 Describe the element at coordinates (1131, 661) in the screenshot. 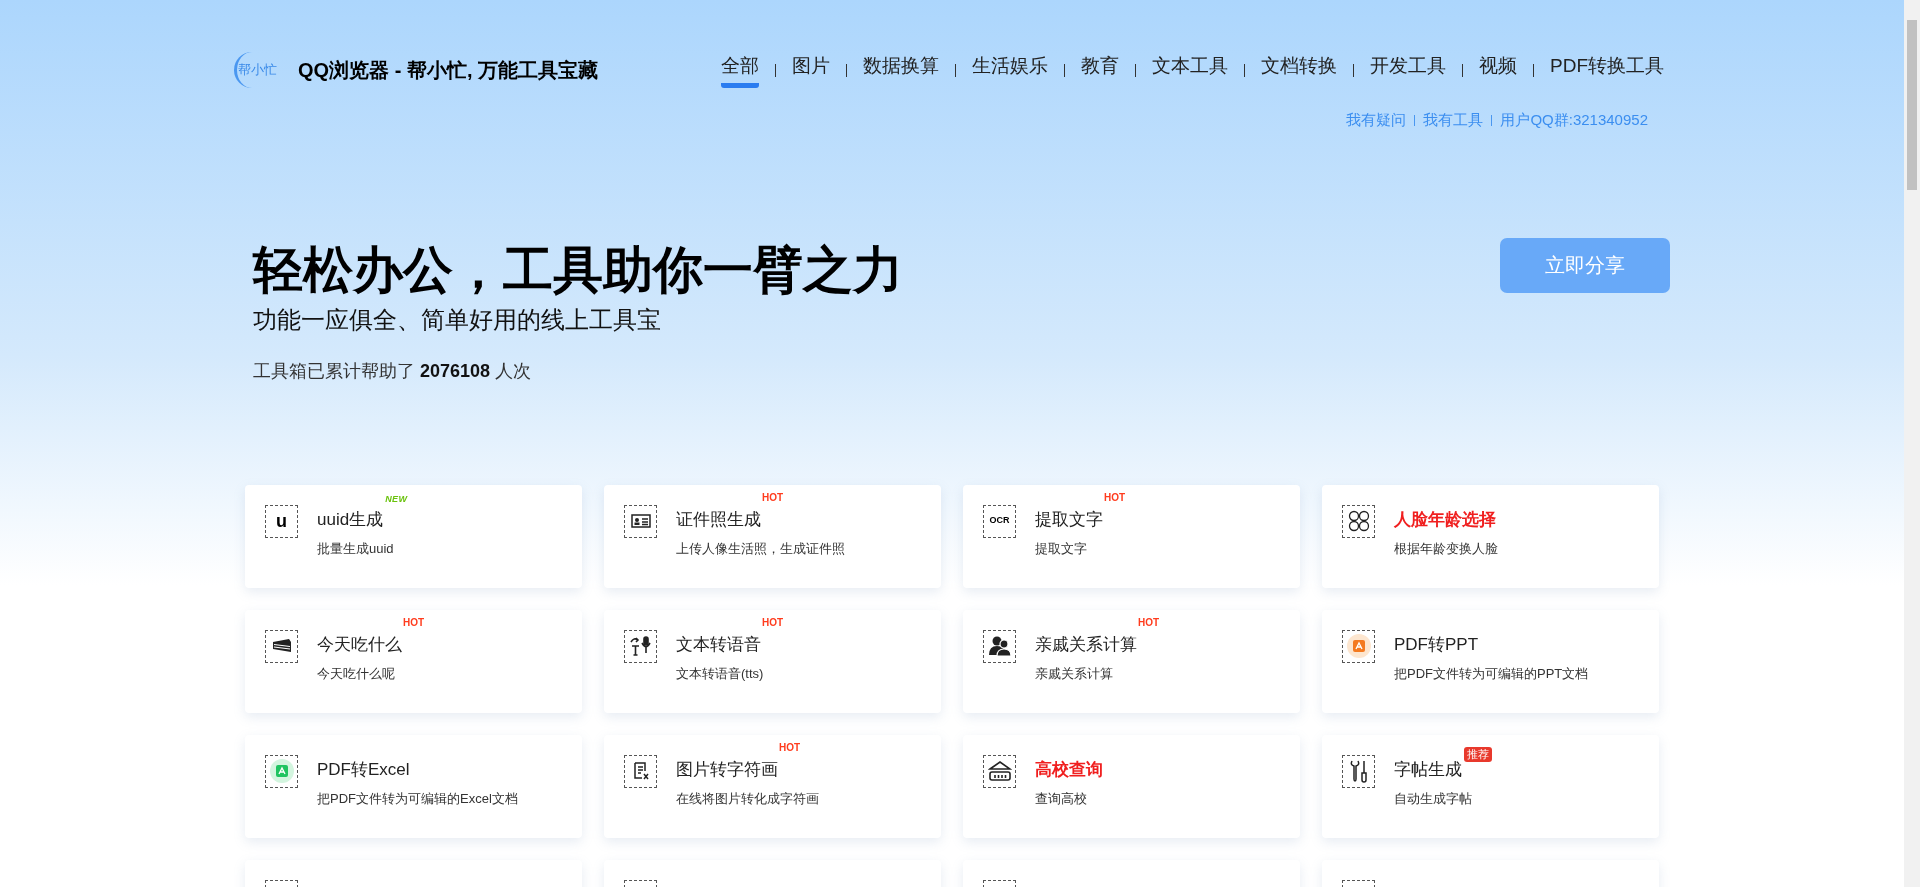

I see `tool-card: 亲戚关系计算 HOT 亲戚关系计算` at that location.